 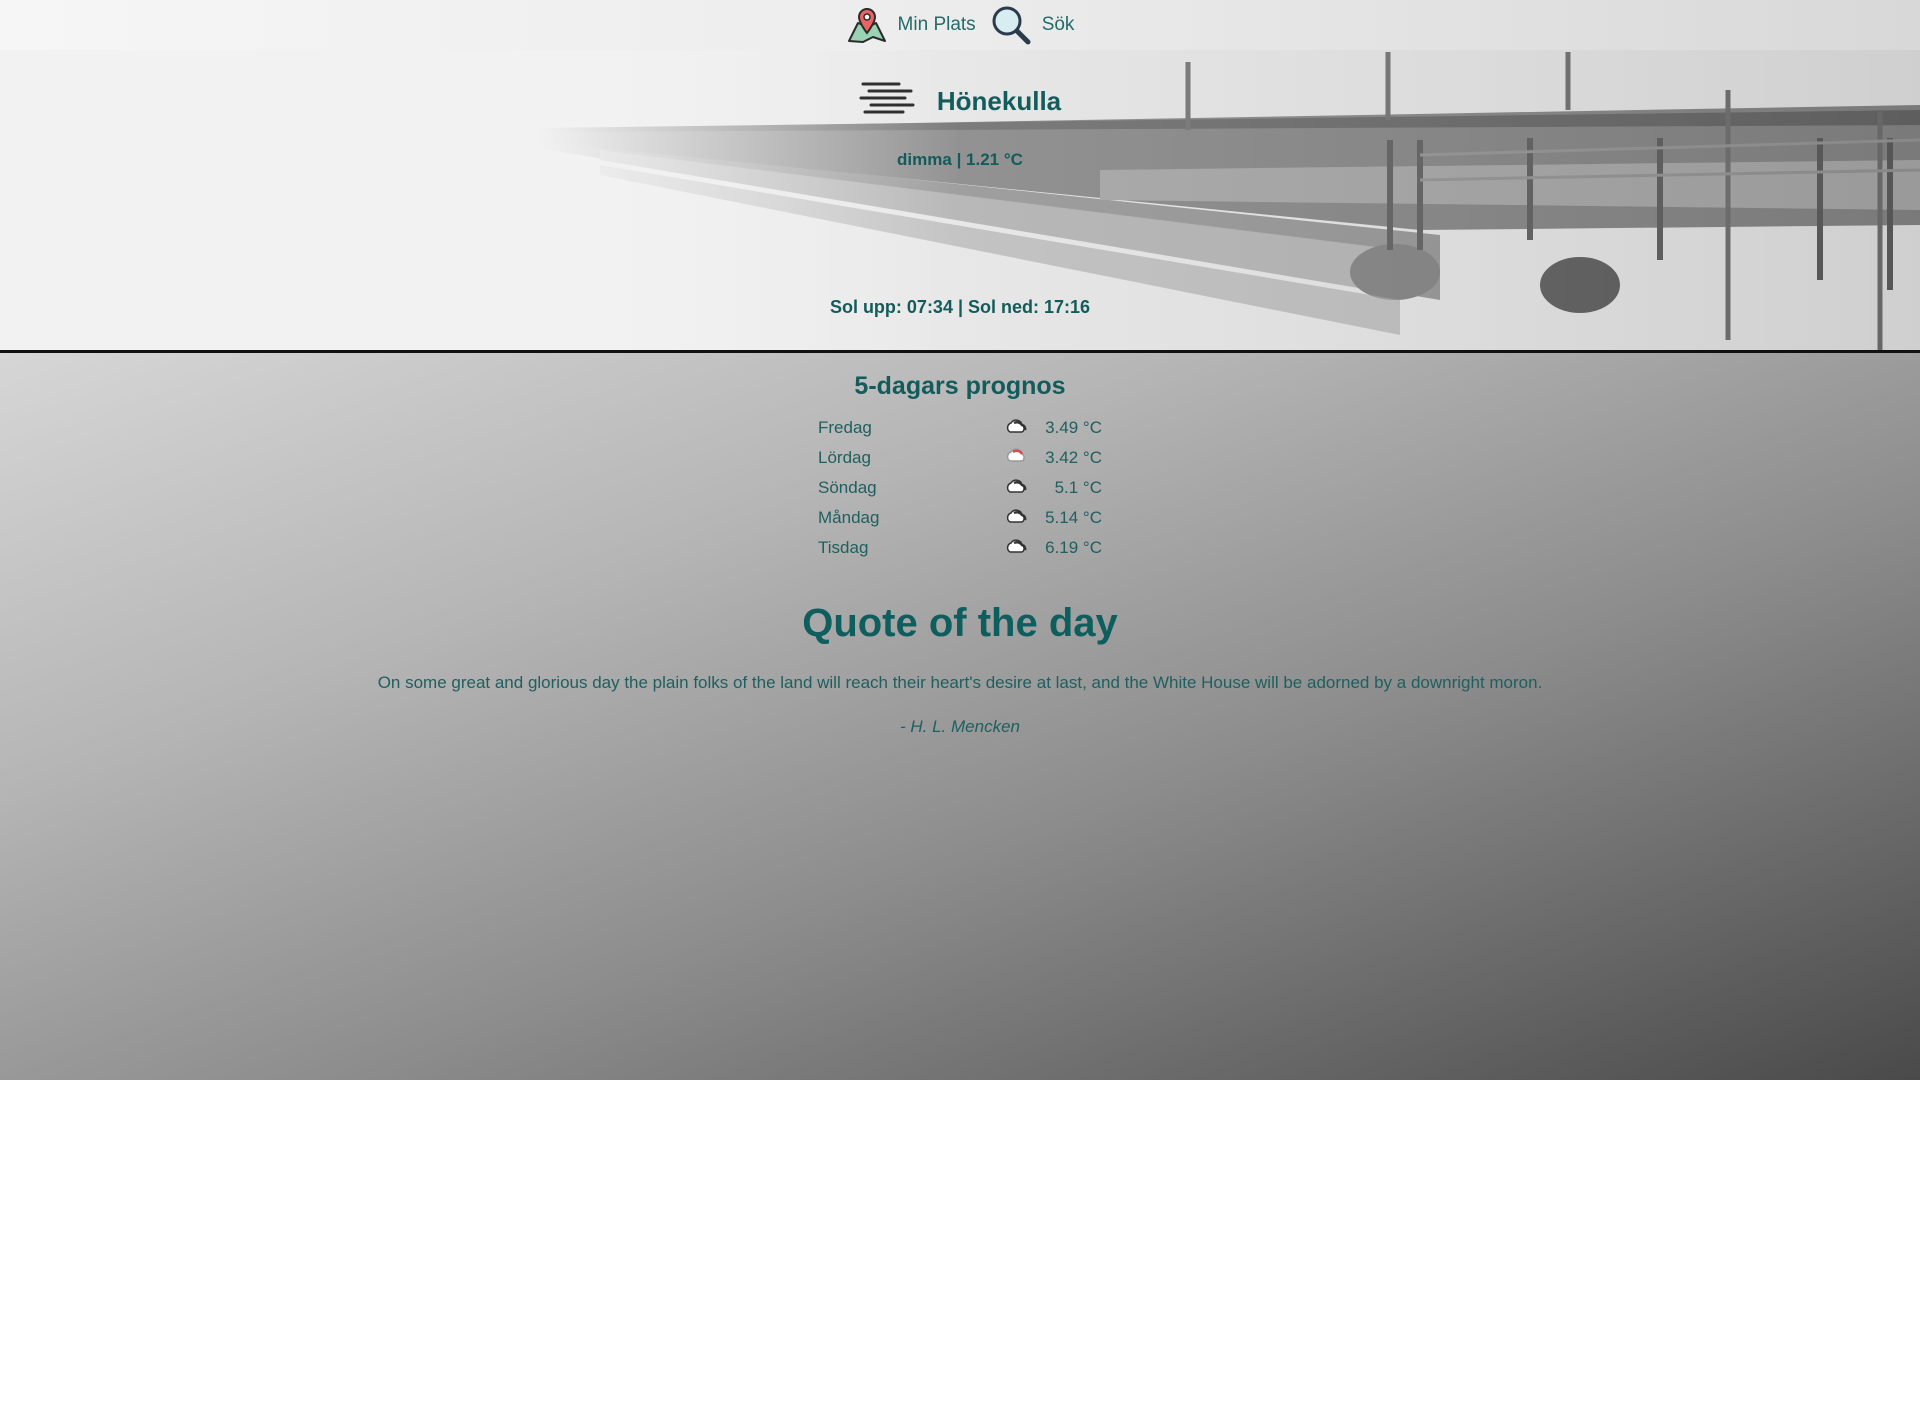 I want to click on forecast-row: Tisdag 6.19 °C, so click(x=960, y=548).